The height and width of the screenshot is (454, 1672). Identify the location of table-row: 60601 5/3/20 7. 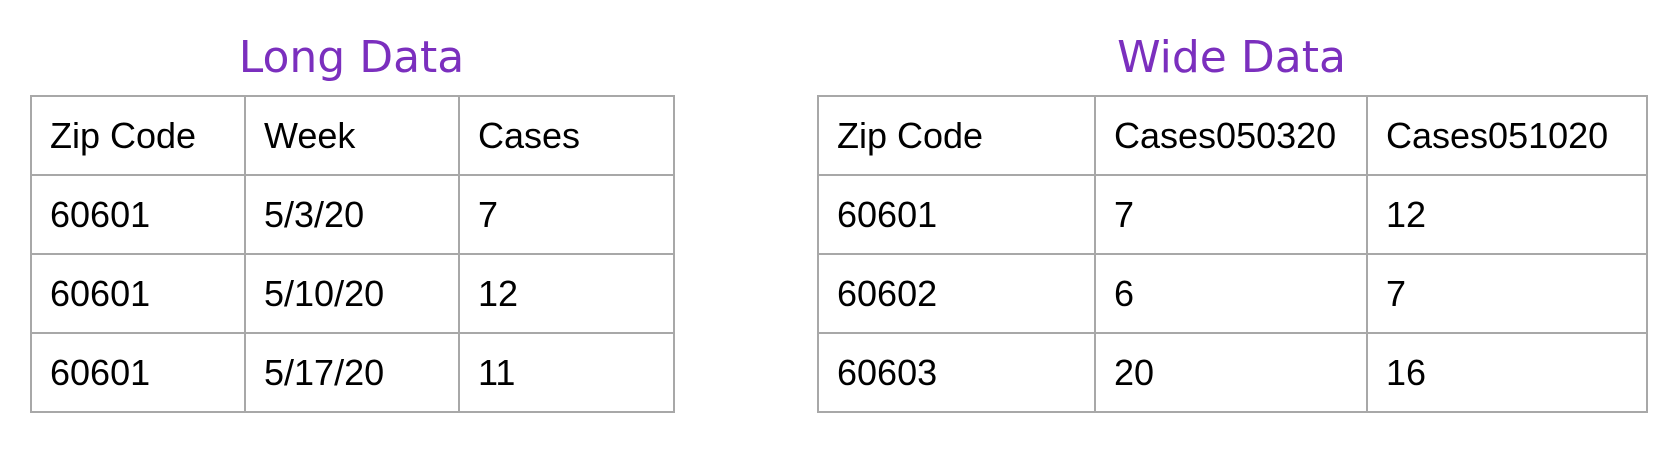
(352, 214).